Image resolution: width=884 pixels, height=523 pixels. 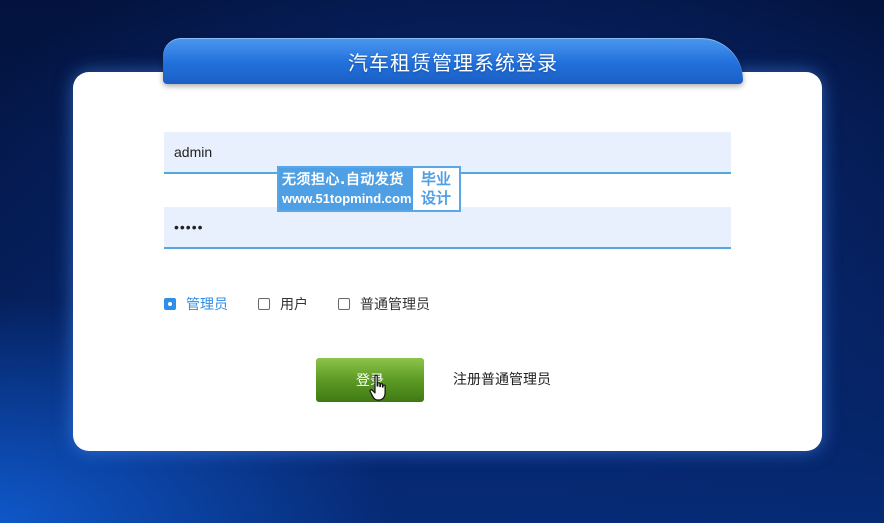 I want to click on checkbox-checked-icon, so click(x=170, y=304).